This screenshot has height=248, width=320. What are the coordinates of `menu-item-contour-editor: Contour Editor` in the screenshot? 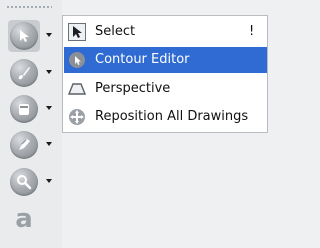 It's located at (165, 60).